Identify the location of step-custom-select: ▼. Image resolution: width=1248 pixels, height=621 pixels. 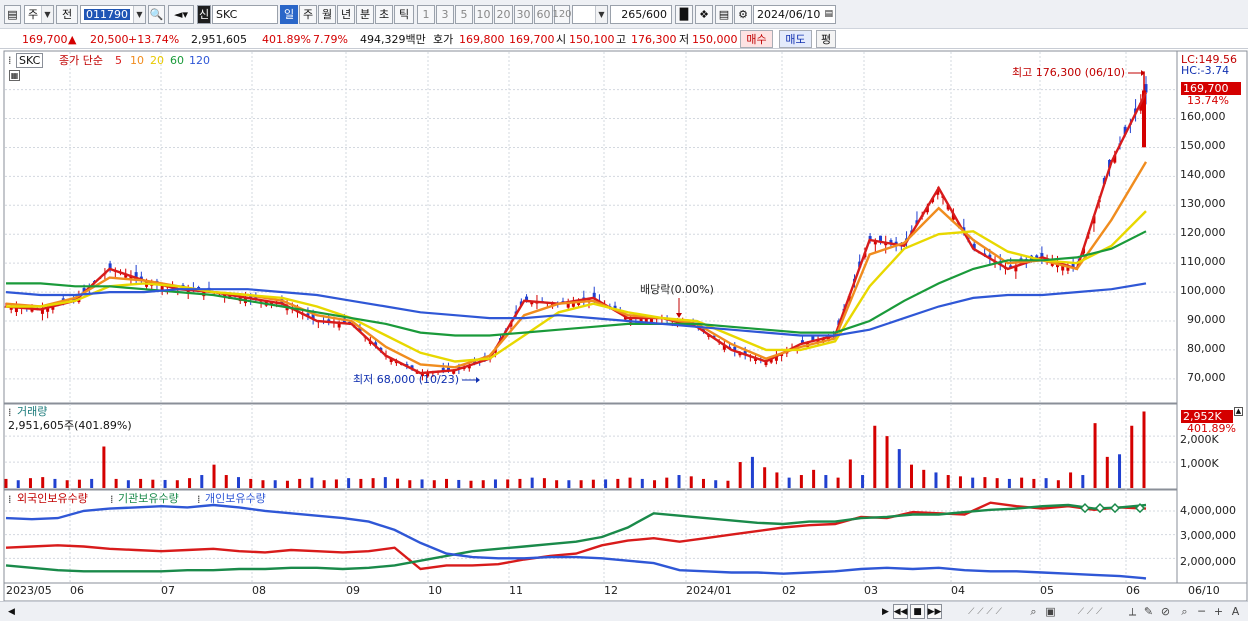
(590, 14).